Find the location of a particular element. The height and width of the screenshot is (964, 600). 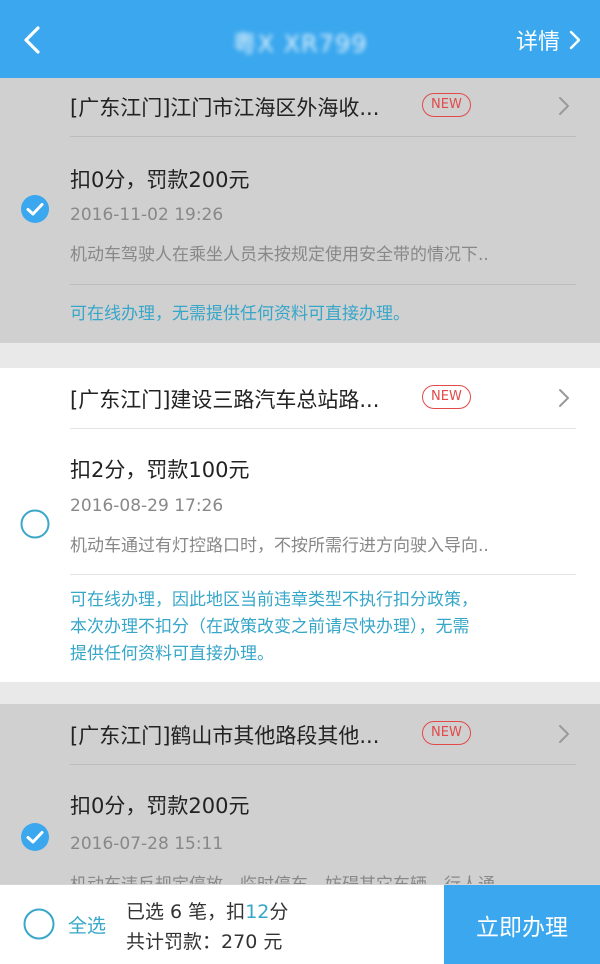

violation-header: [广东江门]建设三路汽车总站路... NEW is located at coordinates (323, 398).